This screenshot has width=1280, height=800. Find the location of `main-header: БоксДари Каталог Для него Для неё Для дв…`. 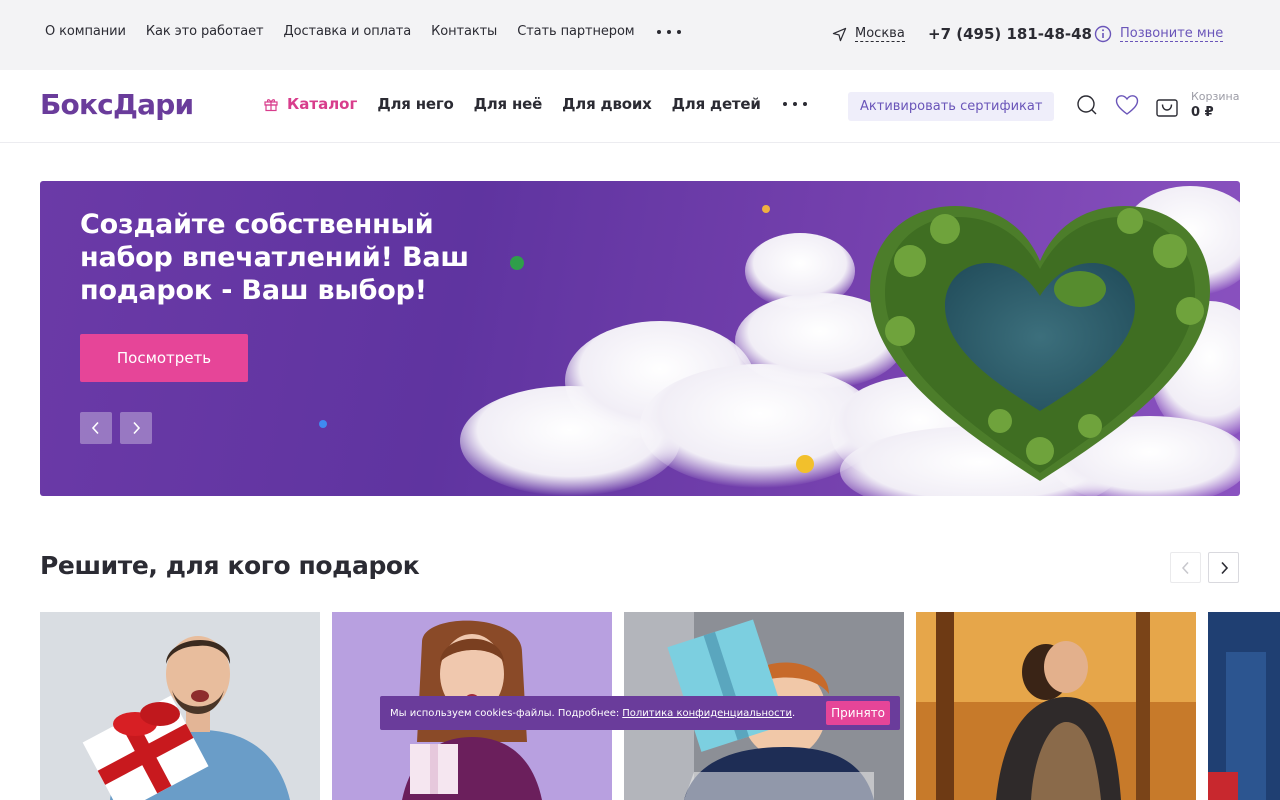

main-header: БоксДари Каталог Для него Для неё Для дв… is located at coordinates (640, 106).